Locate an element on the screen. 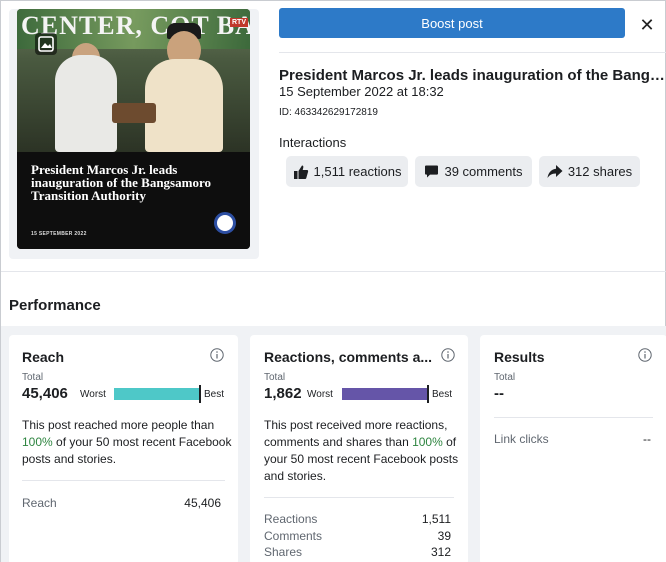 Image resolution: width=666 pixels, height=562 pixels. comments-count: 39 comments is located at coordinates (483, 171).